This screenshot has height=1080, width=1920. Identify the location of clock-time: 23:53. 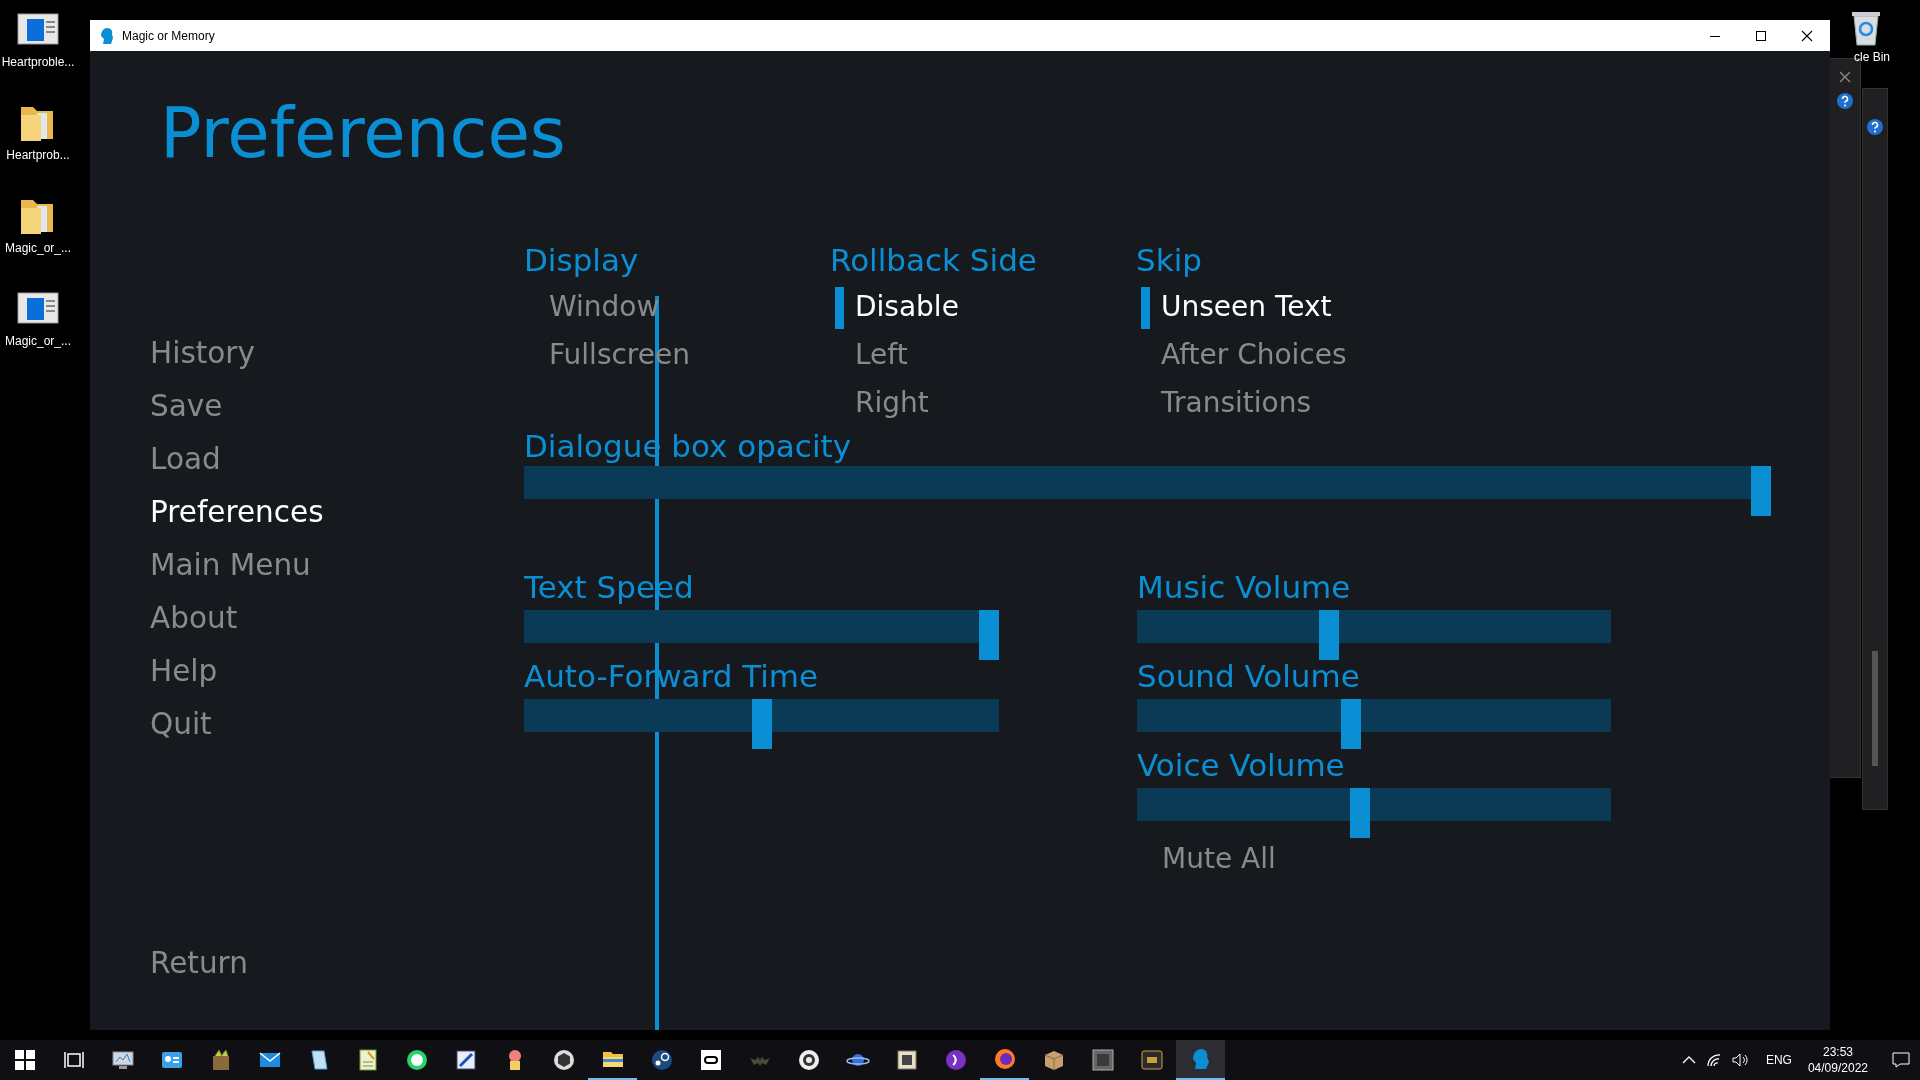
(1837, 1052).